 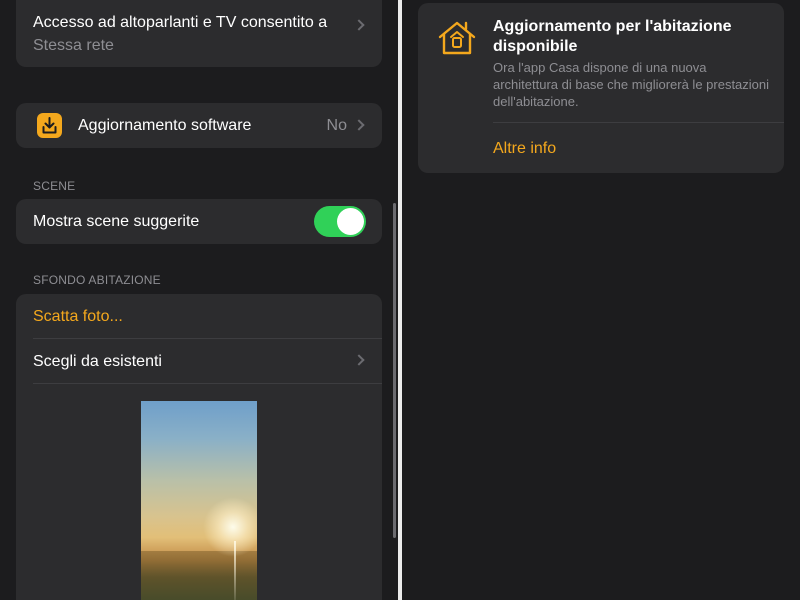 What do you see at coordinates (235, 570) in the screenshot?
I see `preview-sun-ray` at bounding box center [235, 570].